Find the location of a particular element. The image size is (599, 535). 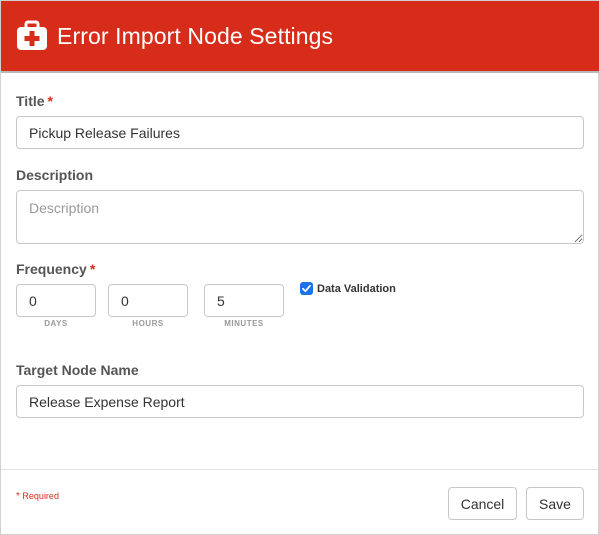

dialog-title: Error Import Node Settings is located at coordinates (195, 35).